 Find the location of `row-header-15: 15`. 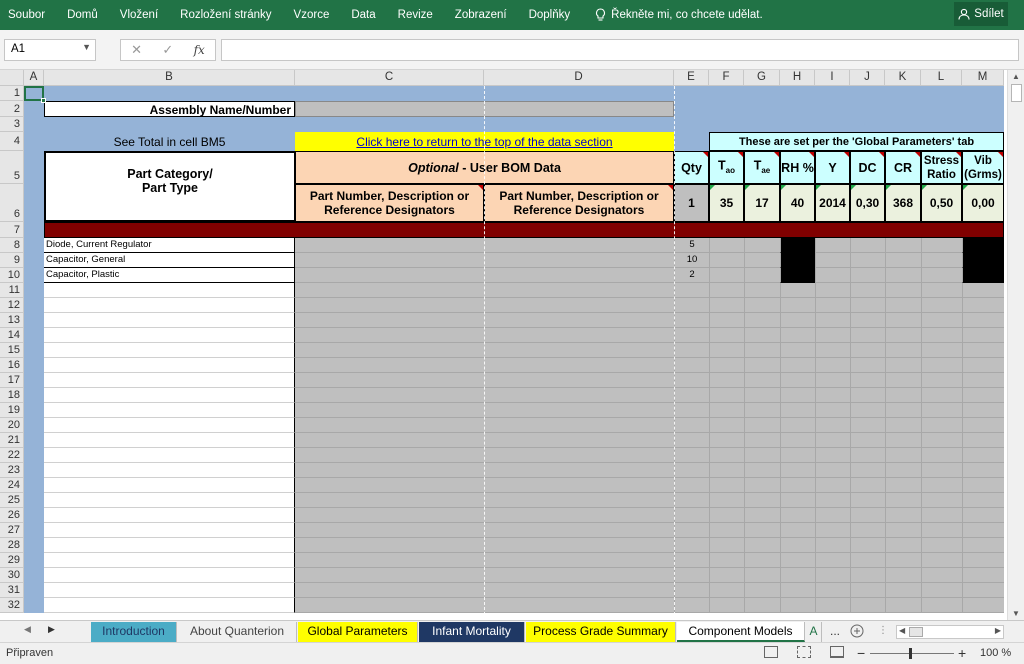

row-header-15: 15 is located at coordinates (12, 350).